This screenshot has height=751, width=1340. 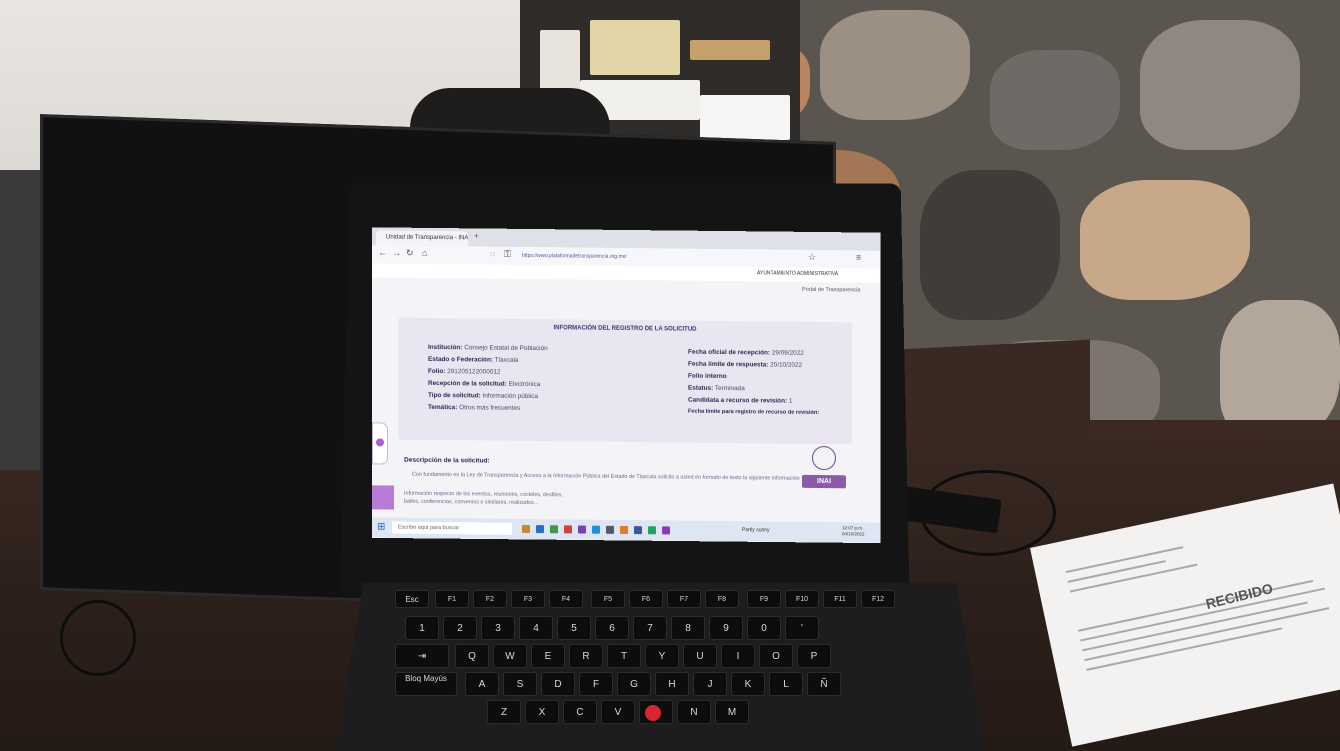 What do you see at coordinates (840, 599) in the screenshot?
I see `key-f11: F11` at bounding box center [840, 599].